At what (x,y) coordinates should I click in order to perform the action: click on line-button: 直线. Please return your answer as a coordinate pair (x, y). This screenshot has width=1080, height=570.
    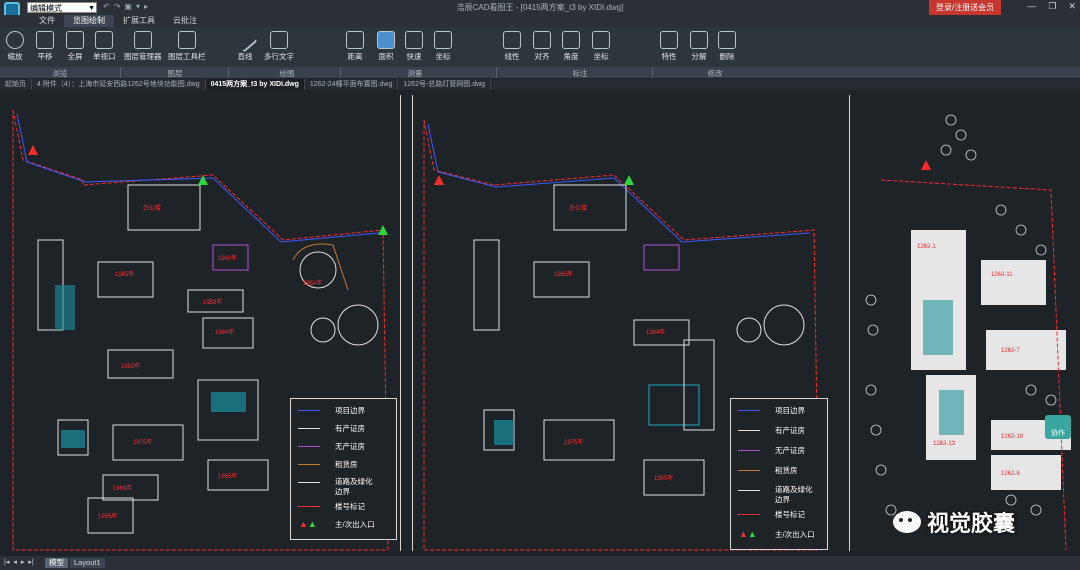
    Looking at the image, I should click on (245, 44).